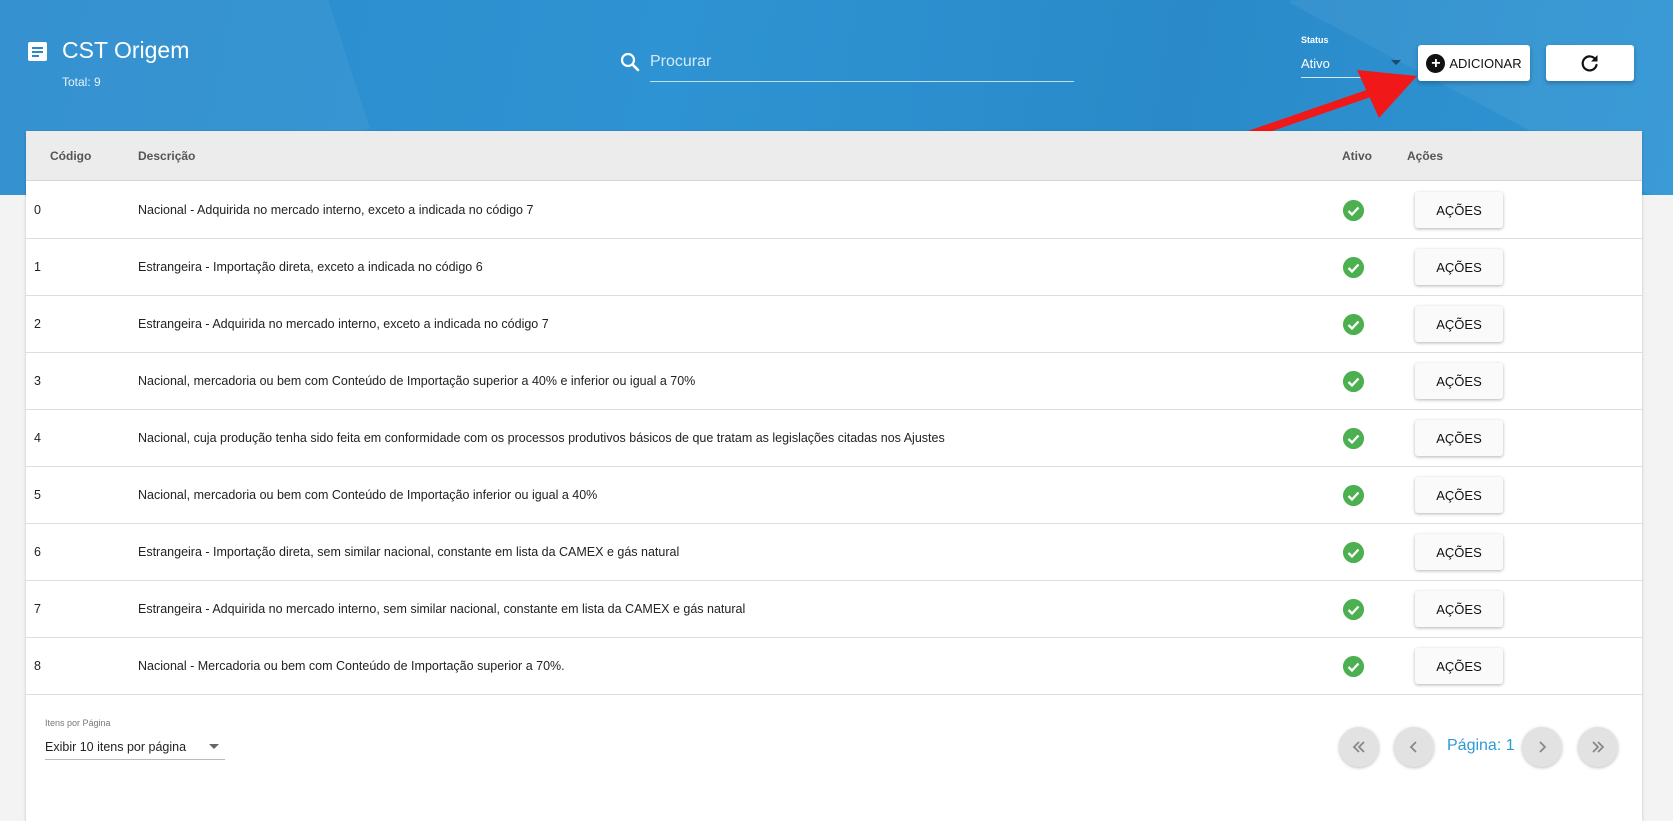 The image size is (1673, 821). I want to click on document-list-icon, so click(37, 51).